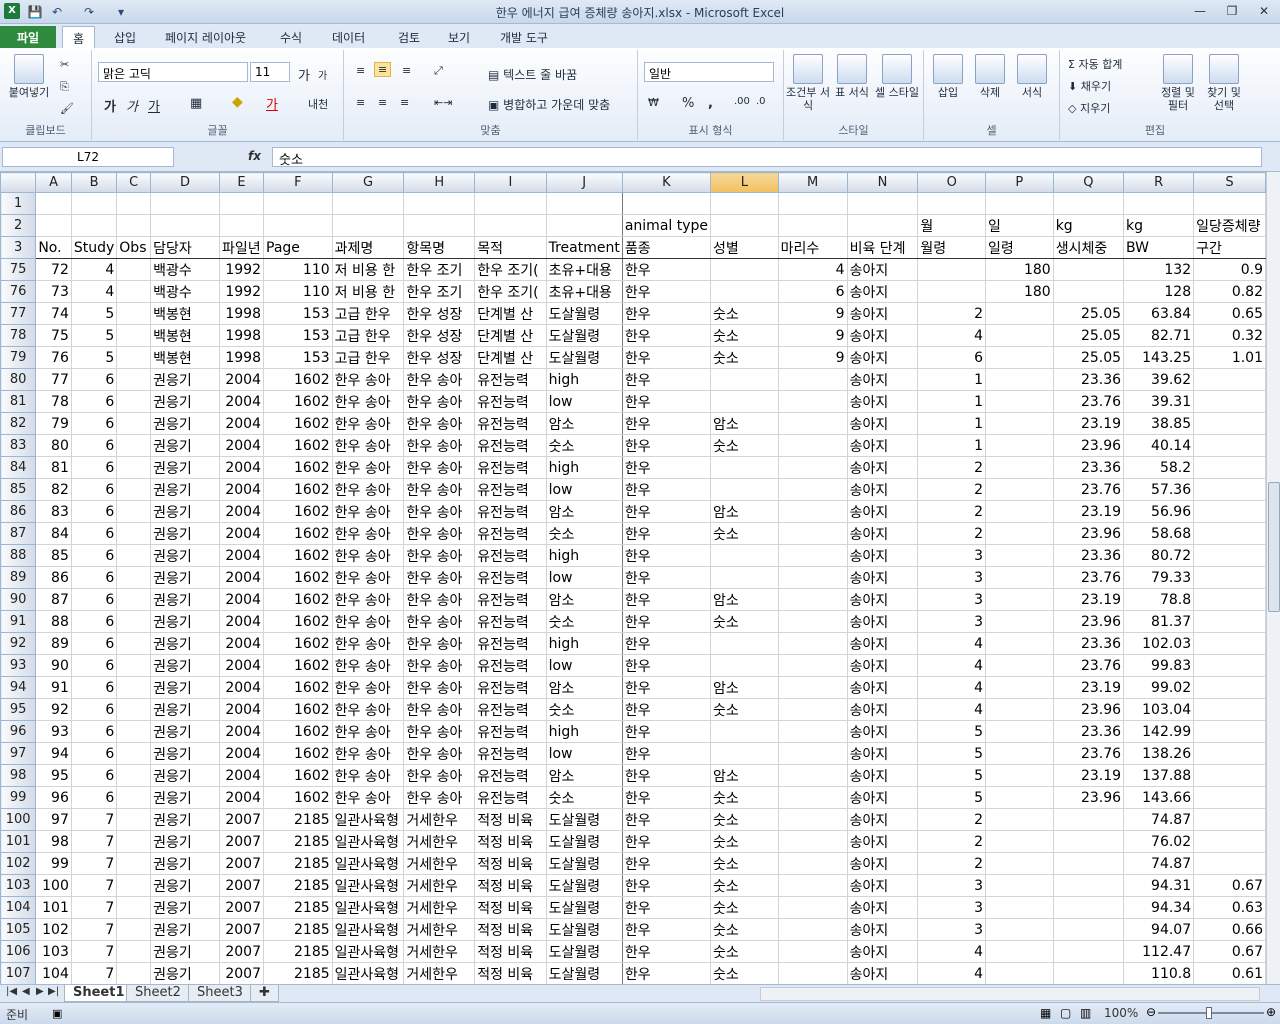 The image size is (1280, 1024). What do you see at coordinates (134, 577) in the screenshot?
I see `cell-c89` at bounding box center [134, 577].